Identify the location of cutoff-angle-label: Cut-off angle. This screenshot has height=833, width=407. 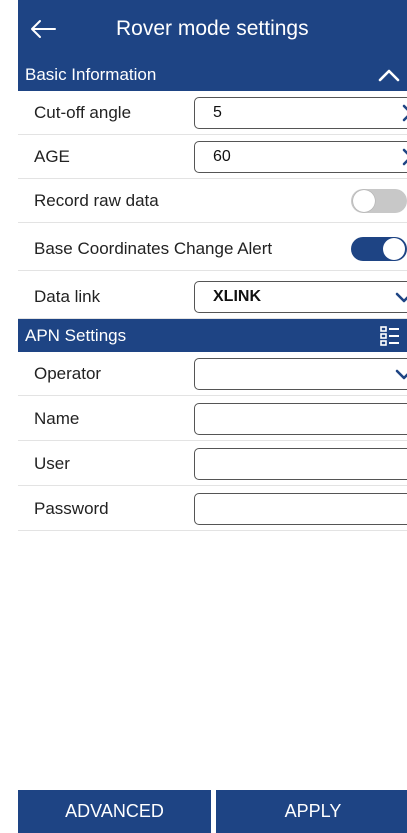
(83, 112).